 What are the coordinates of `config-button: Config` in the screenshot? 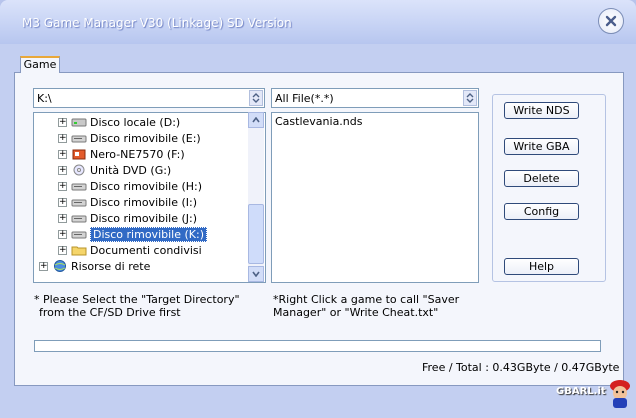 It's located at (541, 211).